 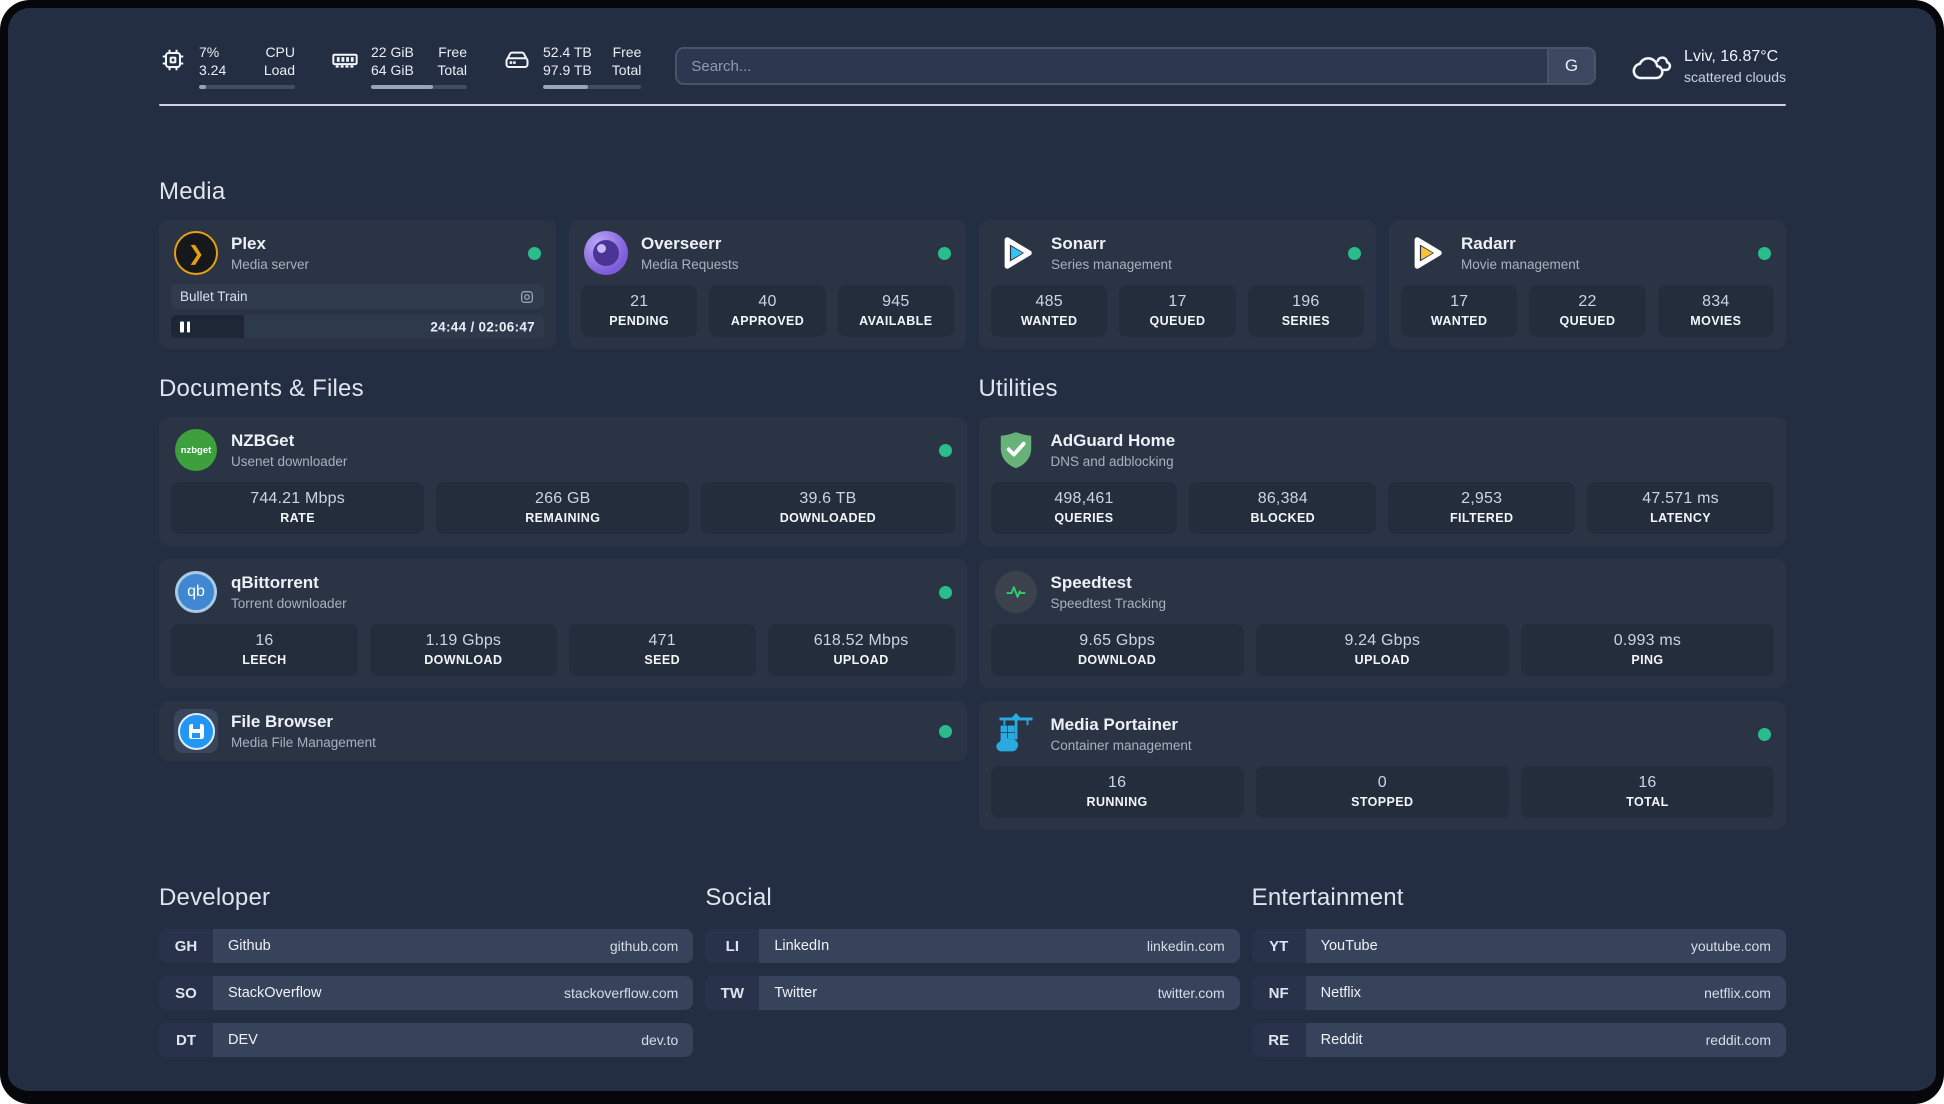 I want to click on link-stackoverflow: SO StackOverflow stackoverflow.com, so click(x=426, y=993).